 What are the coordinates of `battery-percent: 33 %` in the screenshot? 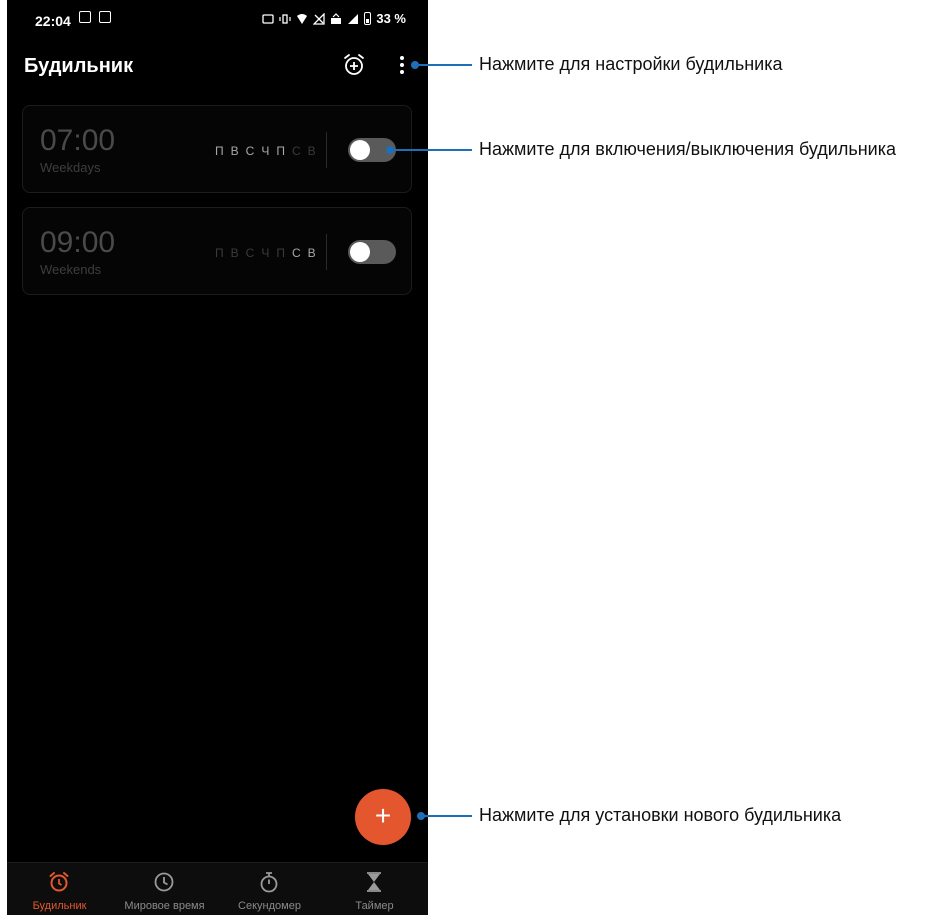 It's located at (391, 18).